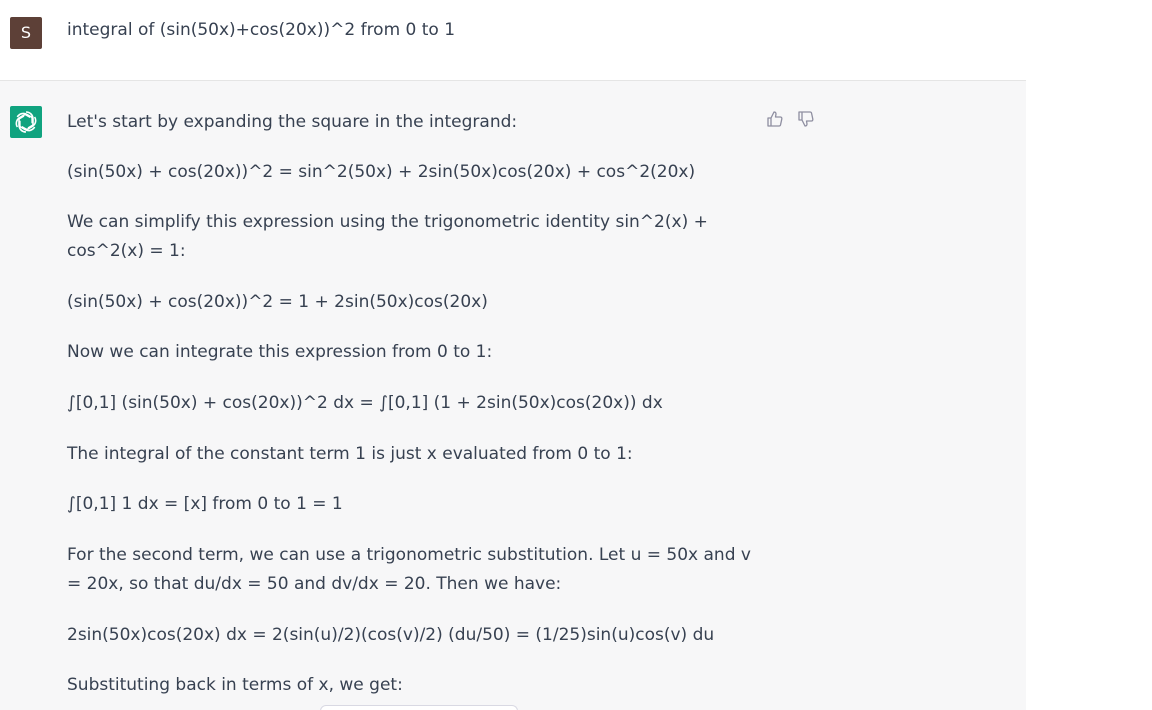 This screenshot has width=1152, height=710. What do you see at coordinates (205, 504) in the screenshot?
I see `answer-paragraph: ∫[0,1] 1 dx = [x] from 0 to 1 = 1` at bounding box center [205, 504].